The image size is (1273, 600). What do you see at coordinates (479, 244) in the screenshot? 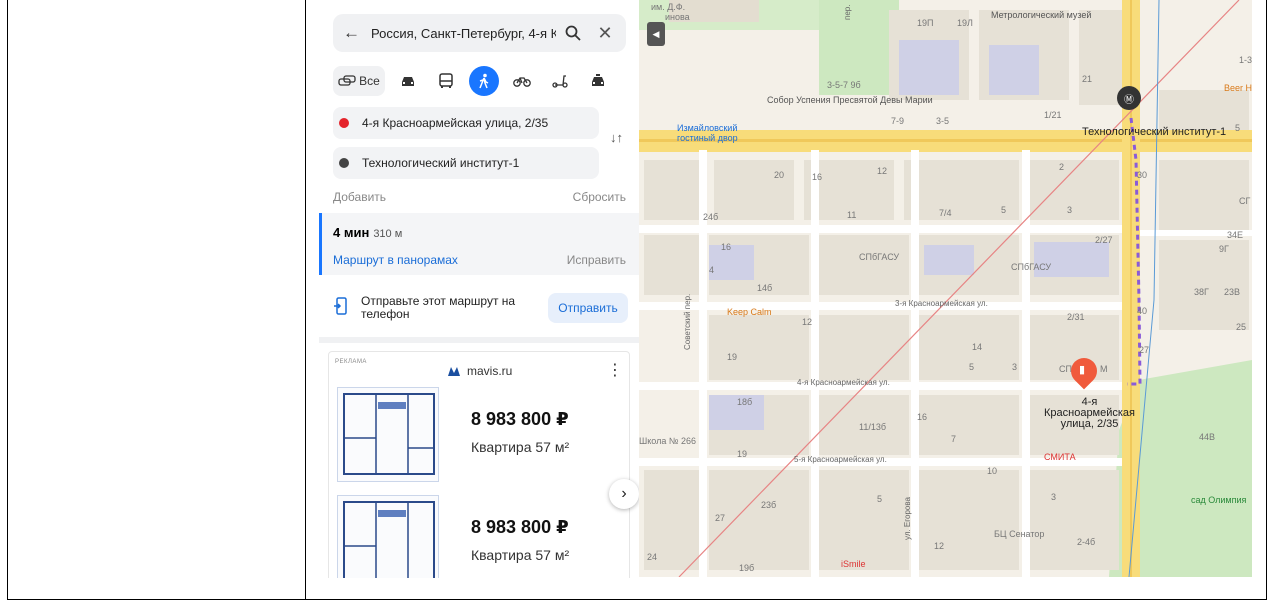
I see `route-option: 4 мин 310 м Маршрут в панорамах Исправить` at bounding box center [479, 244].